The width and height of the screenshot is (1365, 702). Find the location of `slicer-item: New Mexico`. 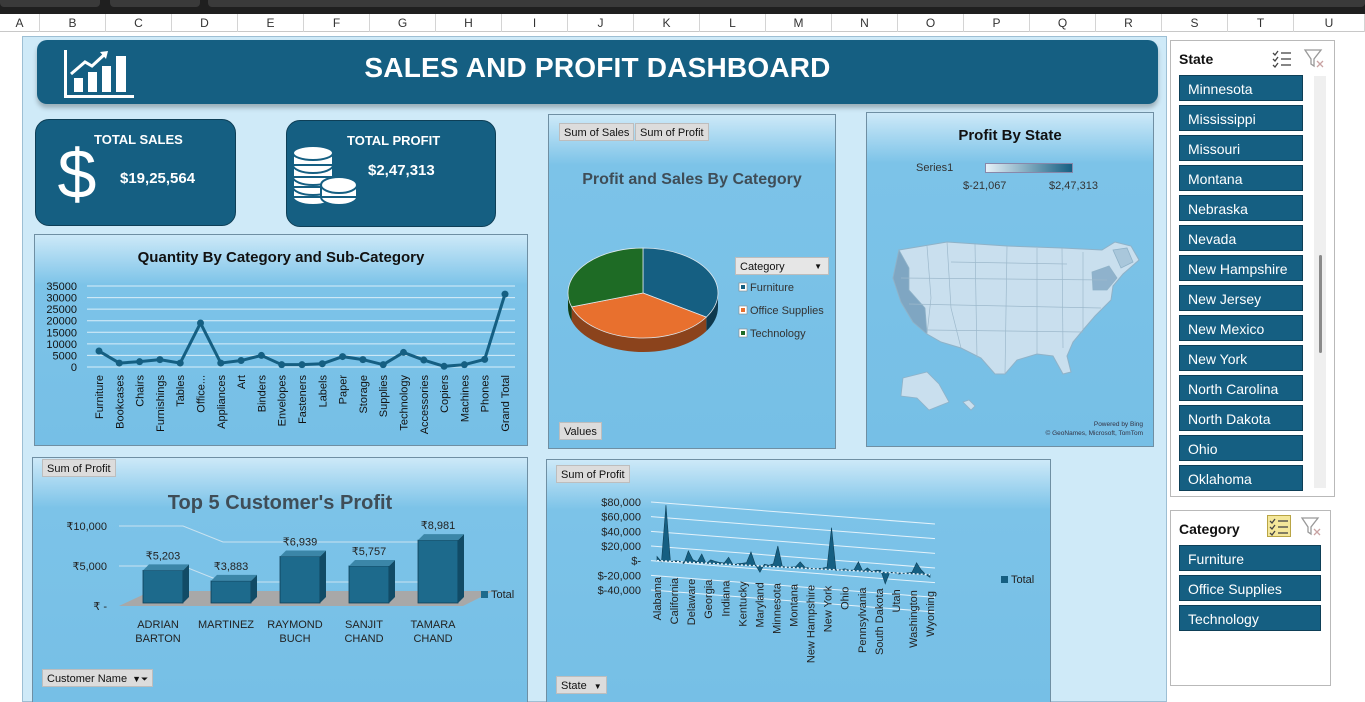

slicer-item: New Mexico is located at coordinates (1241, 328).